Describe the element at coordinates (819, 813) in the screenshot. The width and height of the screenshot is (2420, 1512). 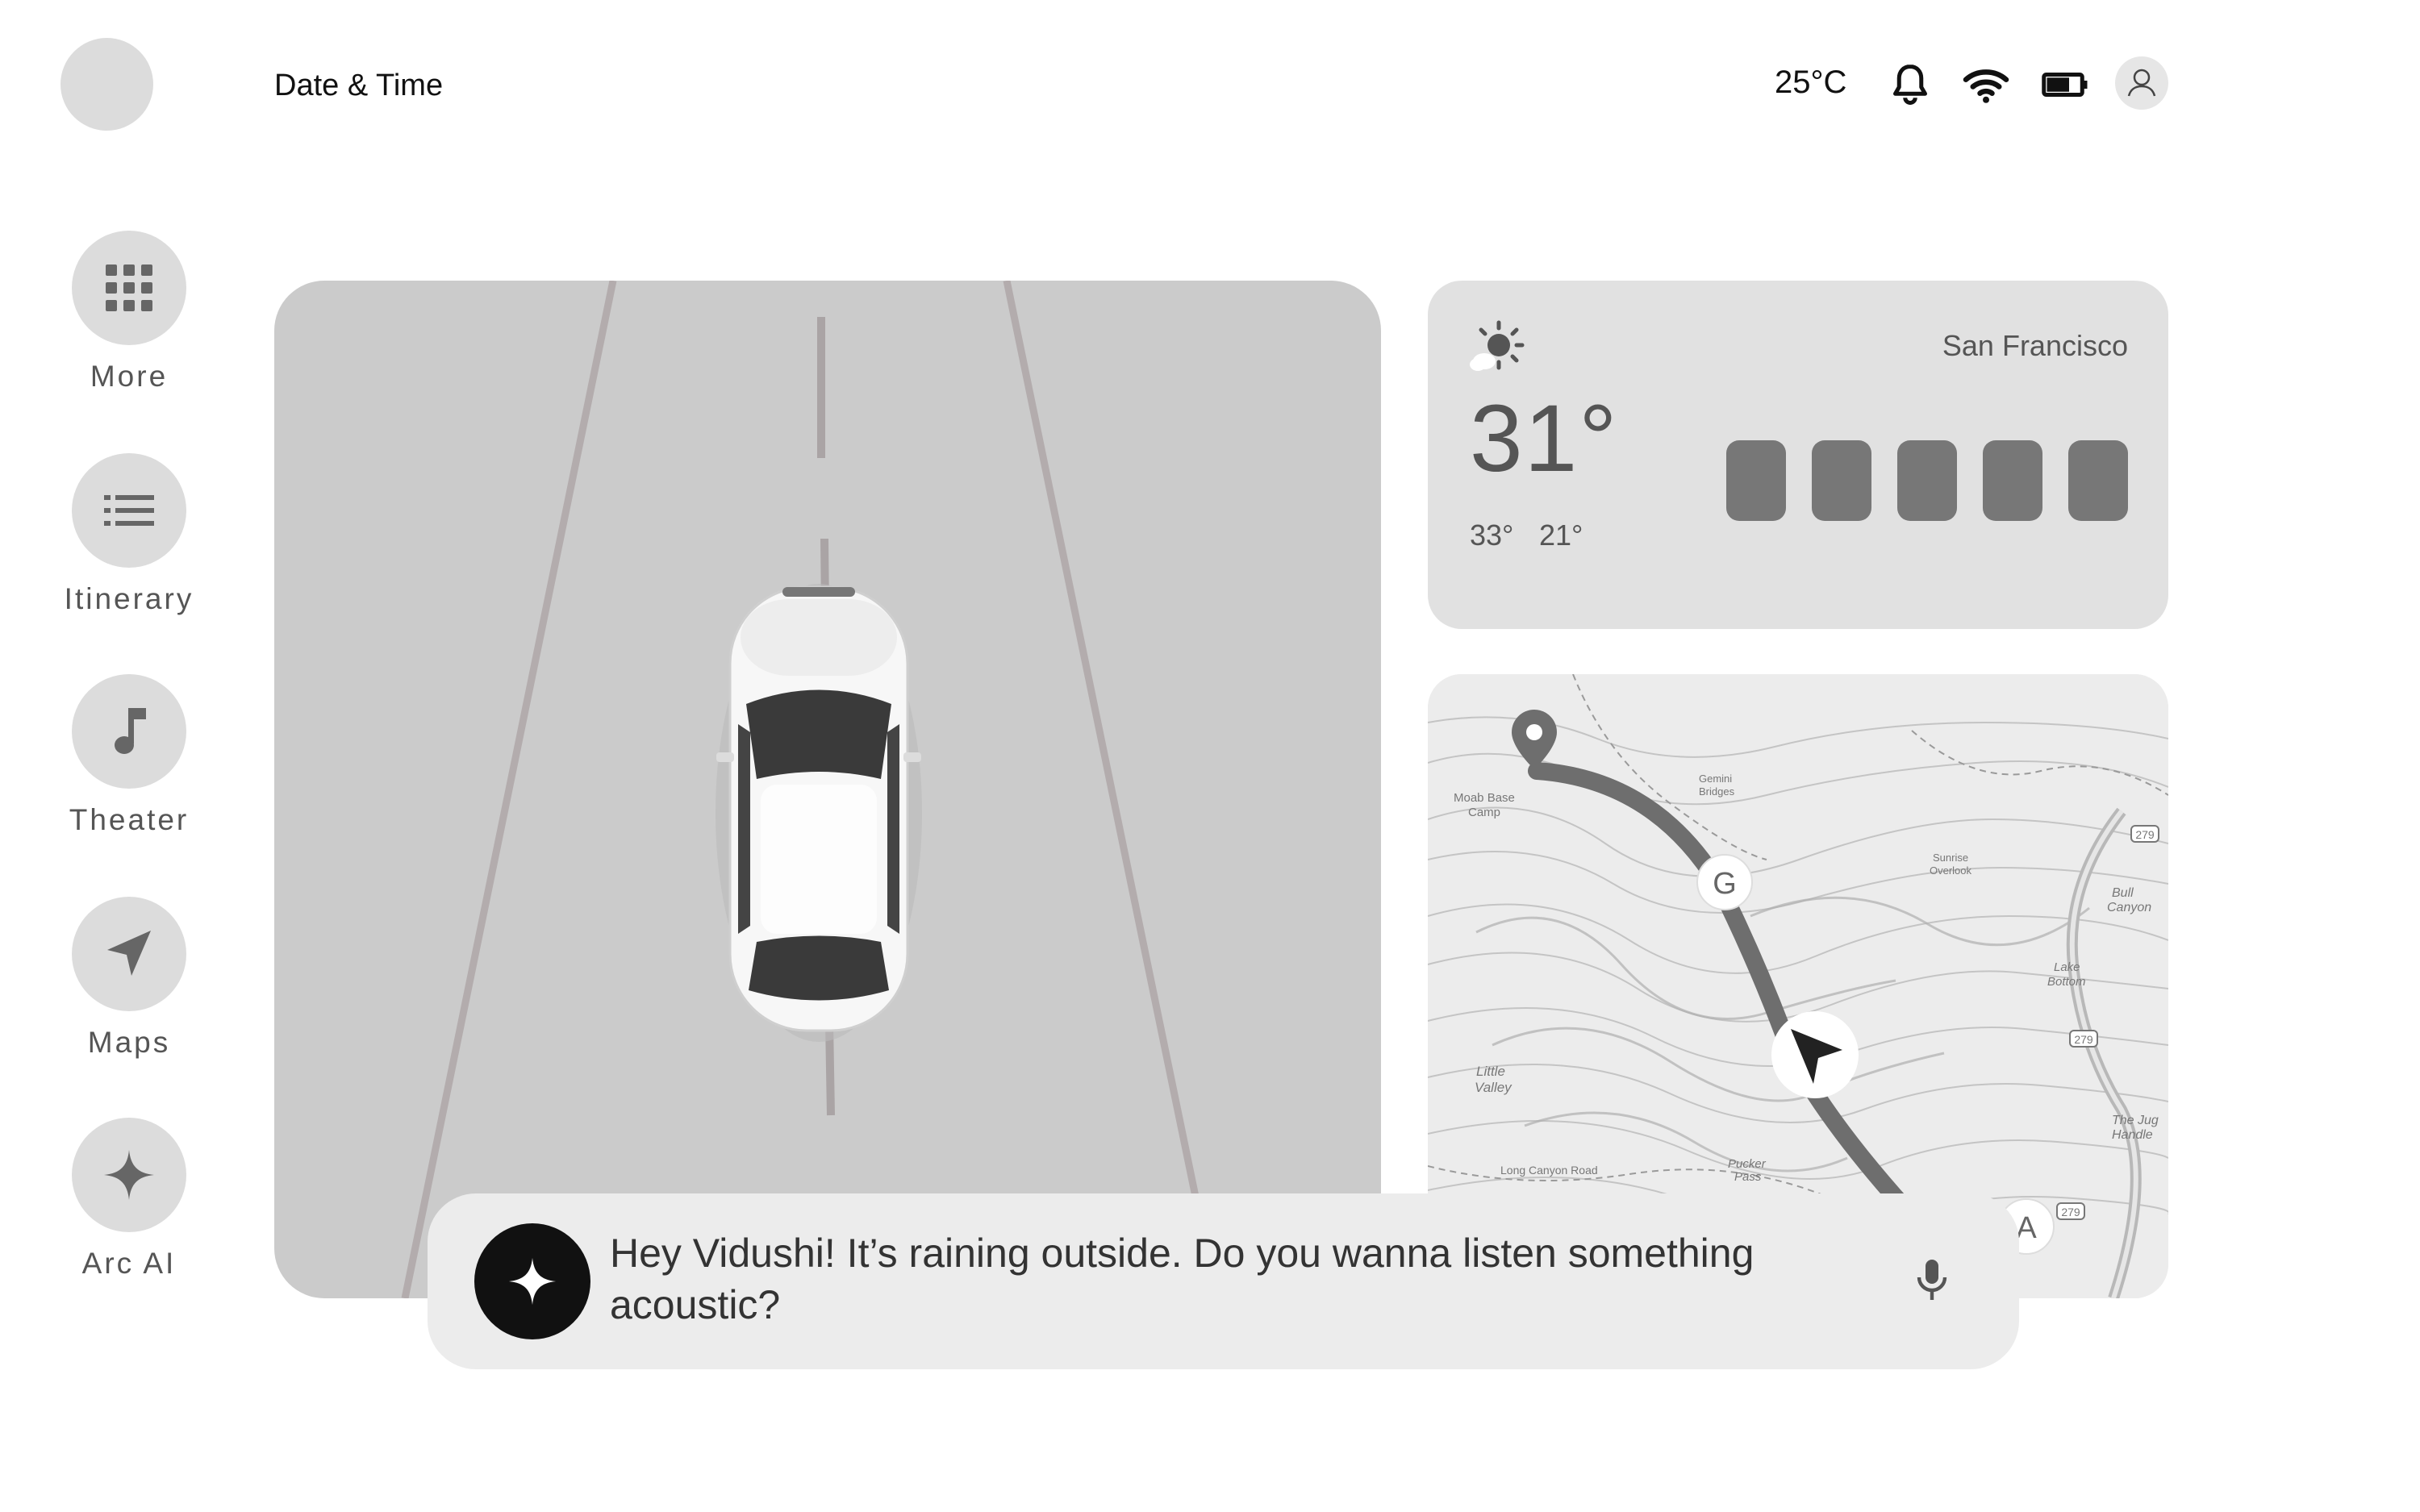
I see `car-illustration` at that location.